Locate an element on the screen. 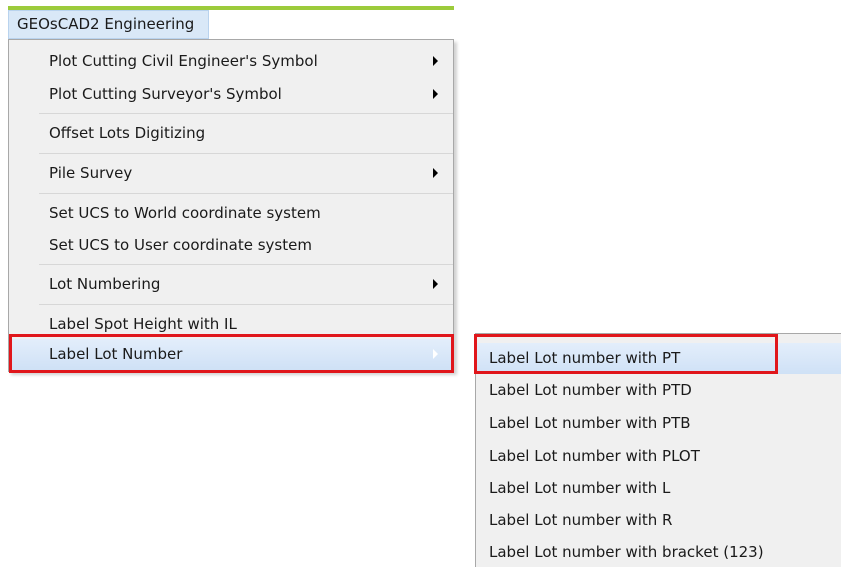  menu-item-offset-lots-digitizing: Offset Lots Digitizing is located at coordinates (231, 133).